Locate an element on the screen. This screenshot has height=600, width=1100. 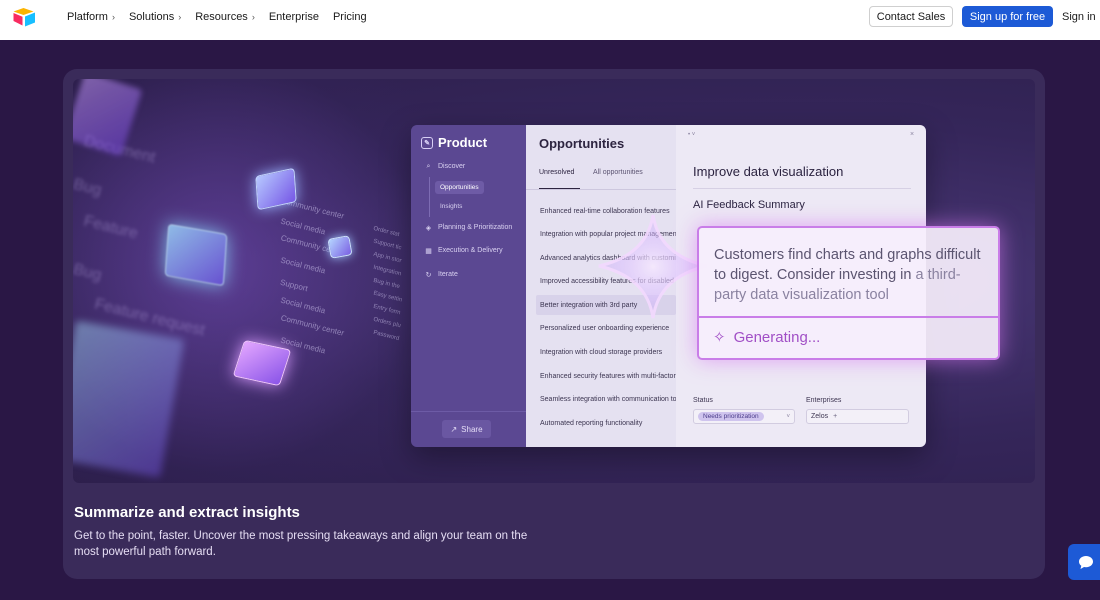
calendar-icon: ▦ is located at coordinates (428, 251).